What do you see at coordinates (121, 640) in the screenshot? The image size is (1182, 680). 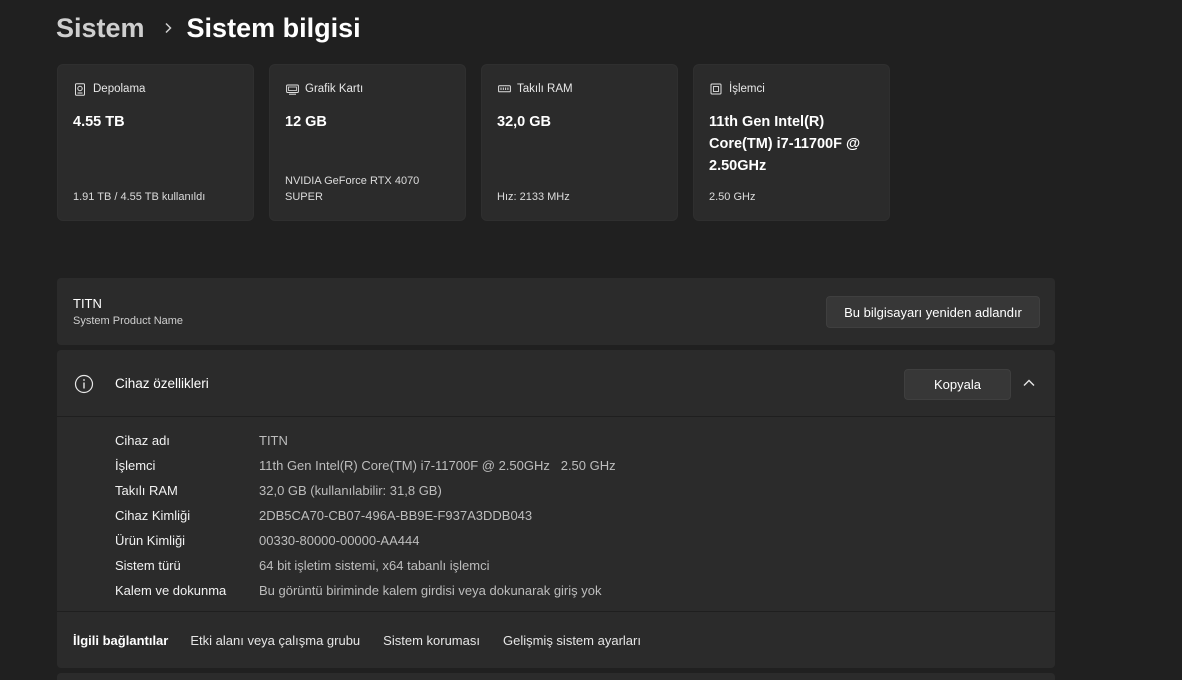 I see `related-links-title: İlgili bağlantılar` at bounding box center [121, 640].